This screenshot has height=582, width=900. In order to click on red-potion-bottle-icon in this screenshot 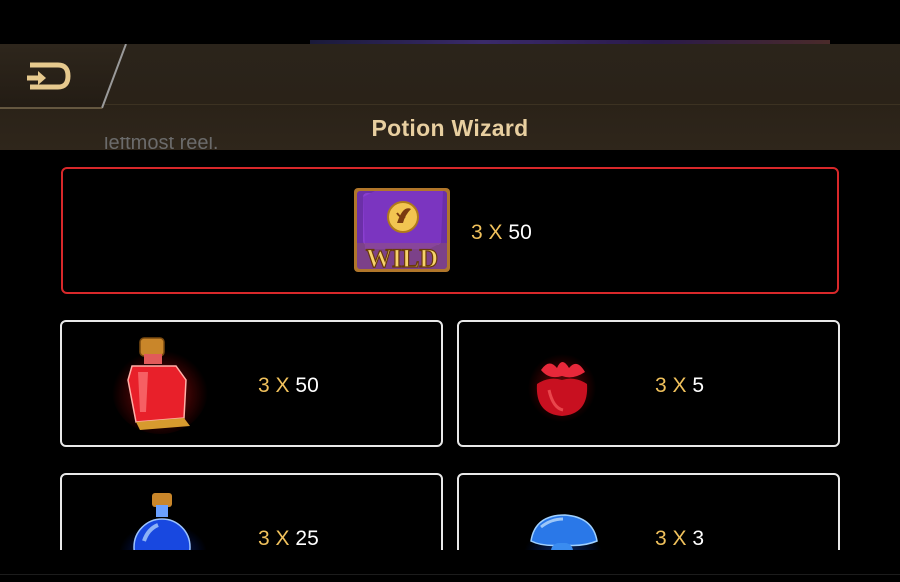, I will do `click(160, 385)`.